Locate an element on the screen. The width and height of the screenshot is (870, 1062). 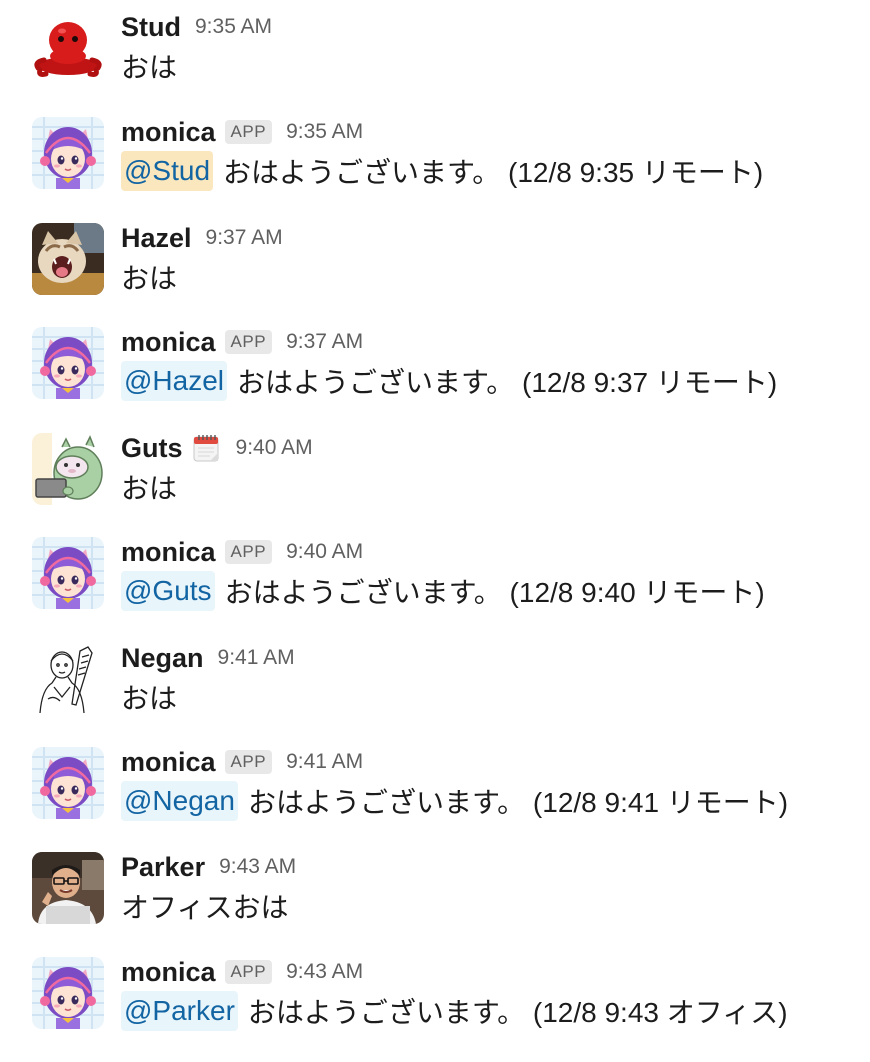
message-body: @Hazel おはようございます。 (12/8 9:37 リモート) is located at coordinates (449, 381).